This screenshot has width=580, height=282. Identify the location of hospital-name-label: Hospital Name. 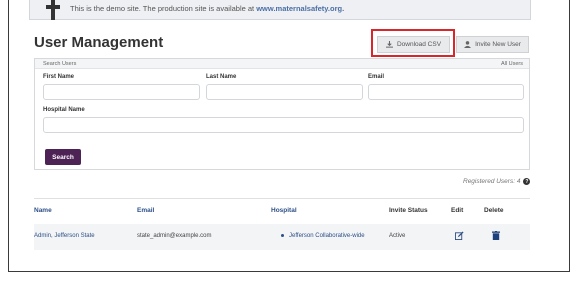
(64, 110).